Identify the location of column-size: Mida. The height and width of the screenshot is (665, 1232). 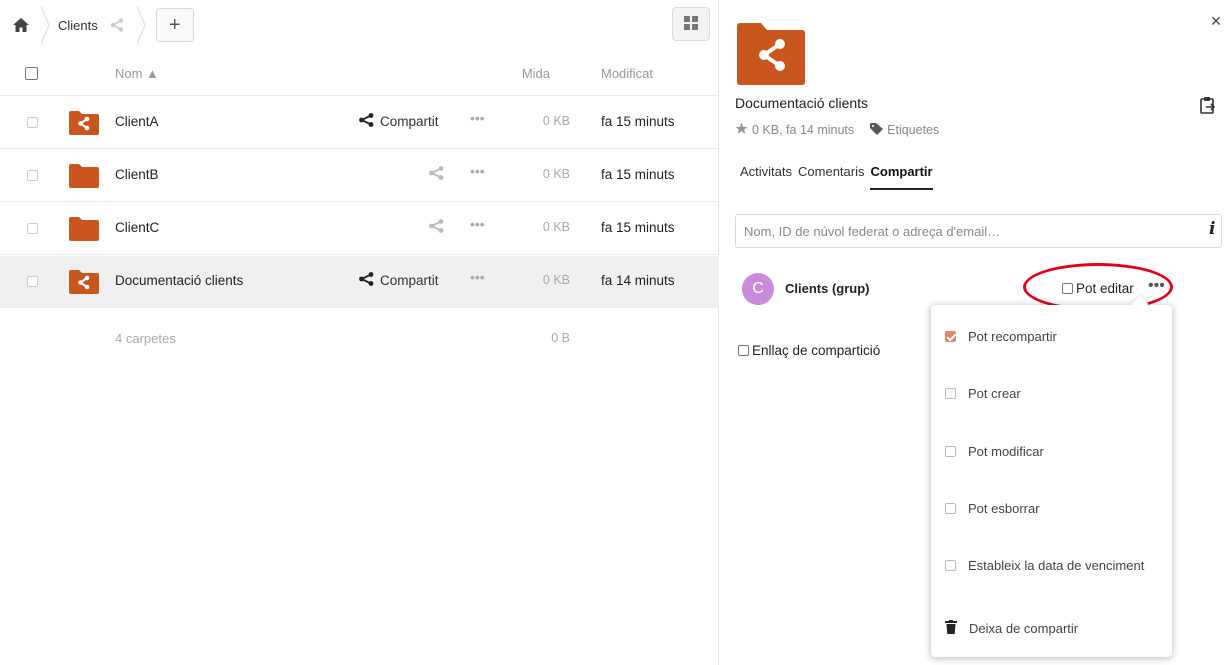
(525, 73).